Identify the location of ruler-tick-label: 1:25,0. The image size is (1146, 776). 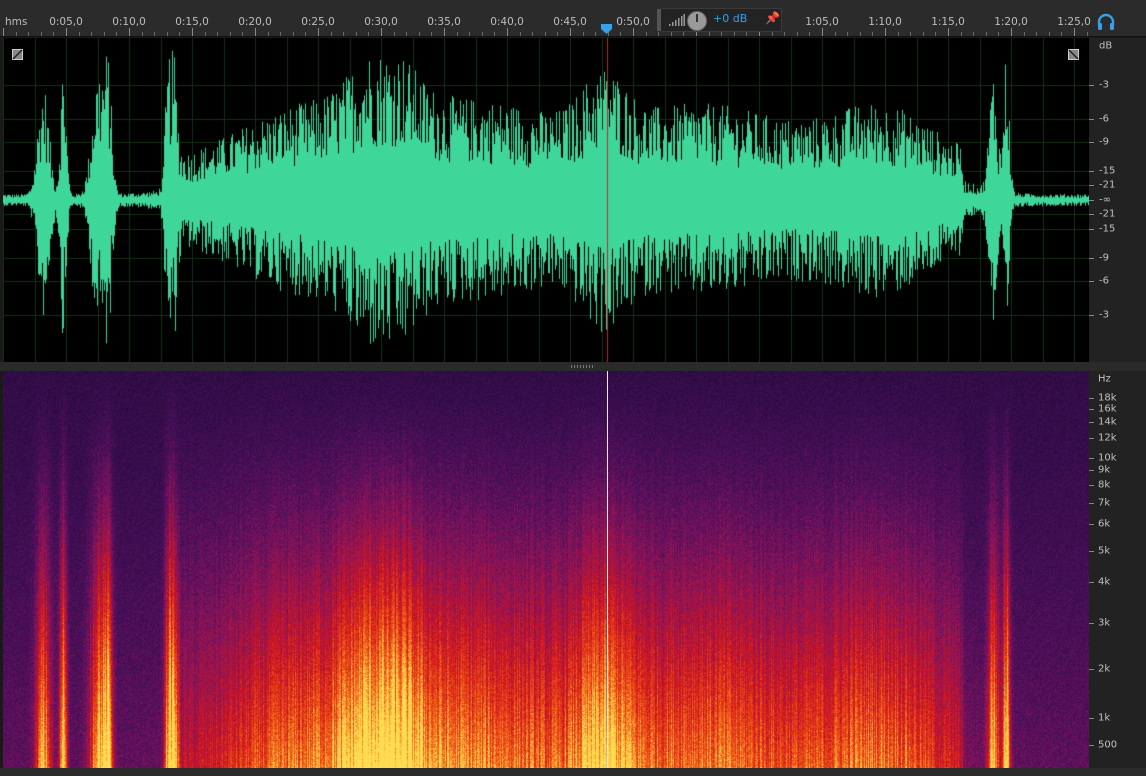
(1074, 22).